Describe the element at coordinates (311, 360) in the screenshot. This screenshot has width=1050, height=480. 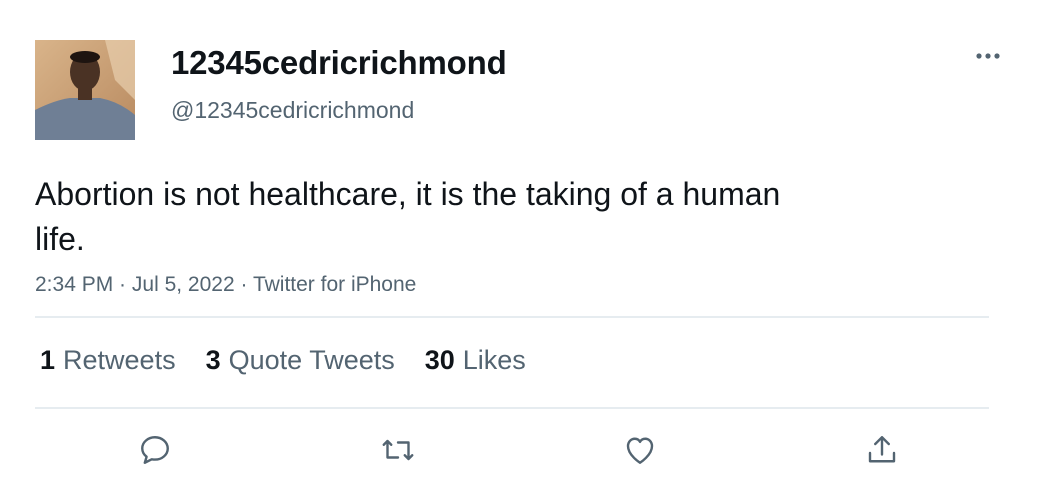
I see `quote-tweets-label: Quote Tweets` at that location.